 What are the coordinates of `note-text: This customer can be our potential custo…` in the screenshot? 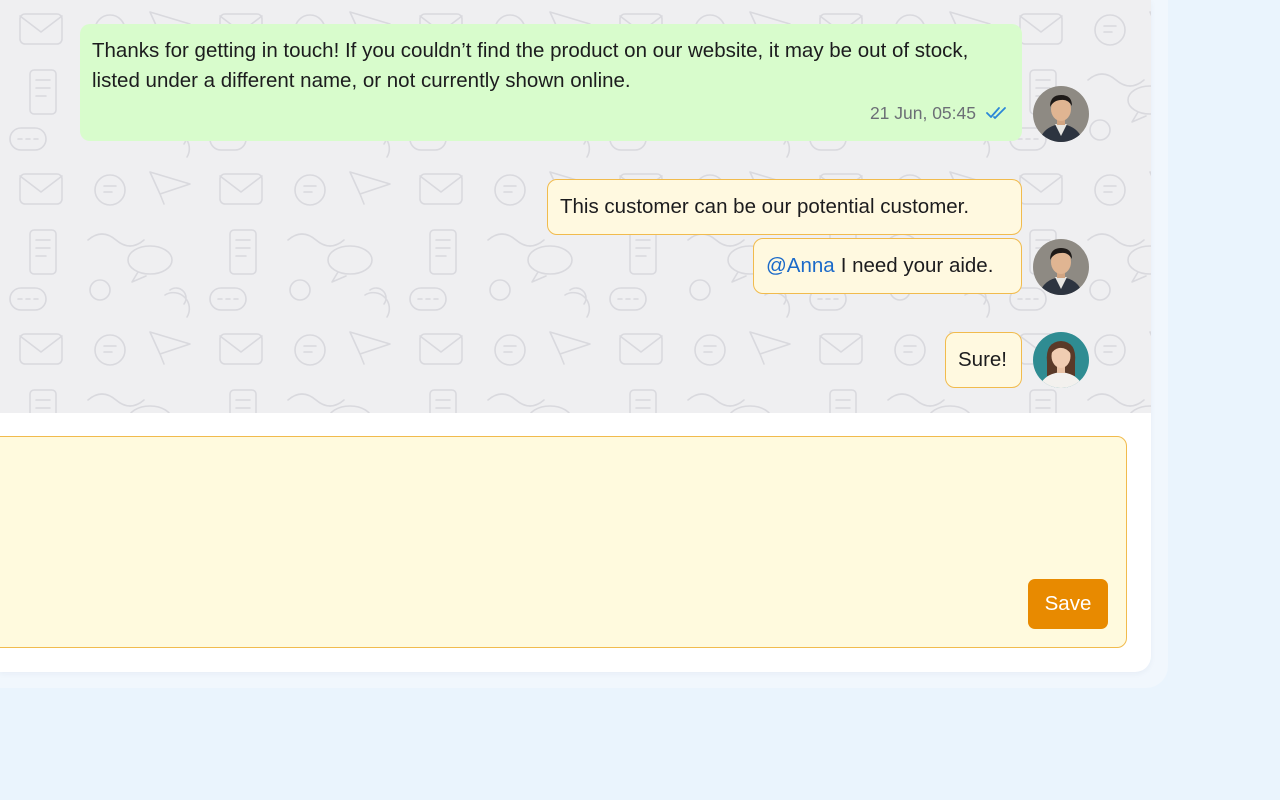 It's located at (765, 206).